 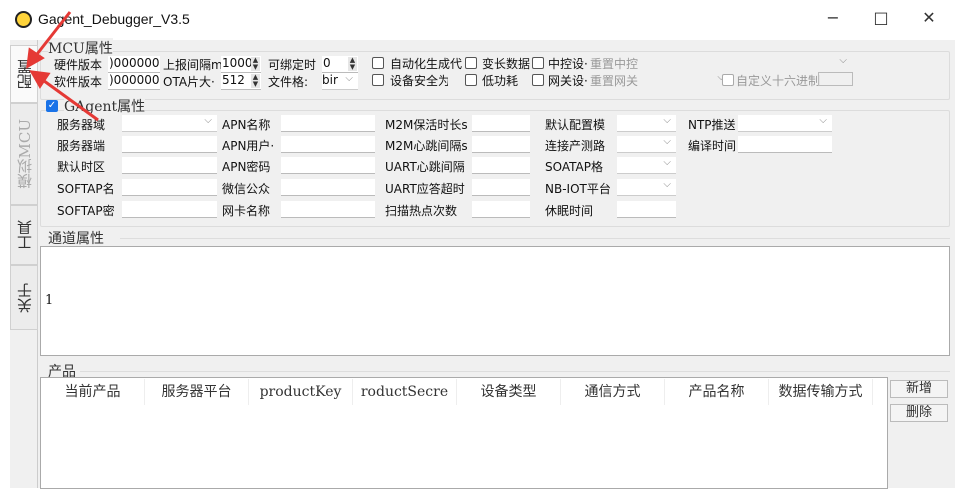 I want to click on low-power-label: 低功耗, so click(x=500, y=81).